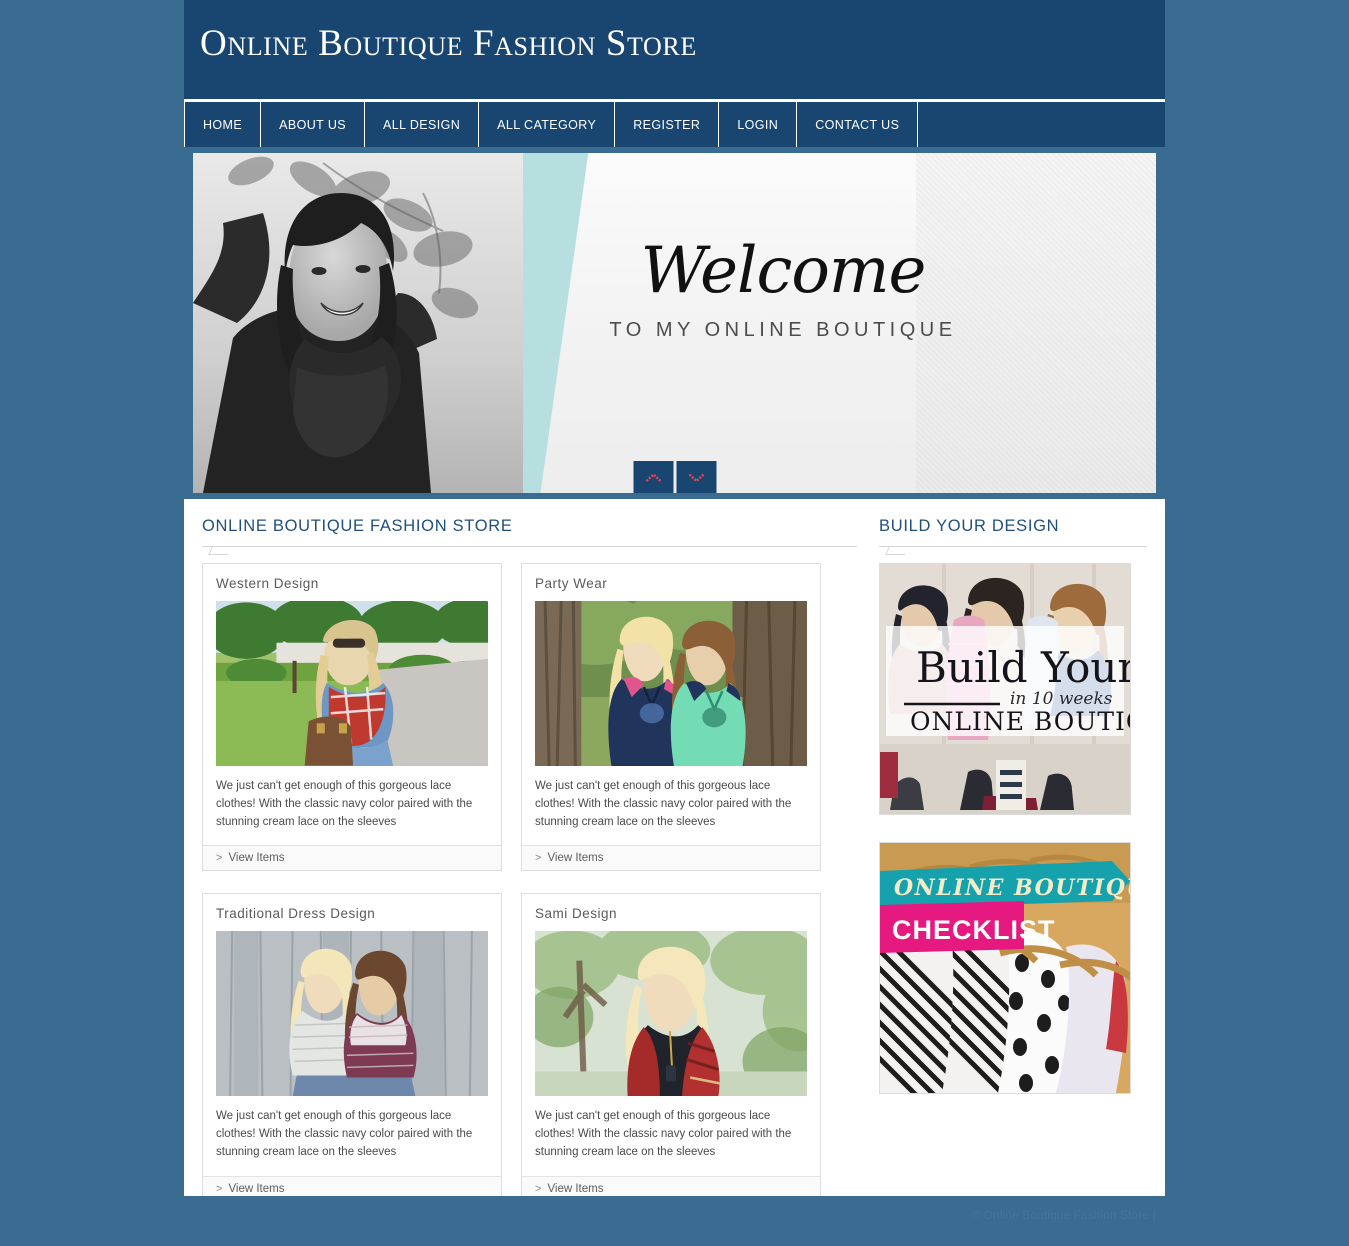 The image size is (1349, 1246). Describe the element at coordinates (671, 683) in the screenshot. I see `card-image-party-wear` at that location.